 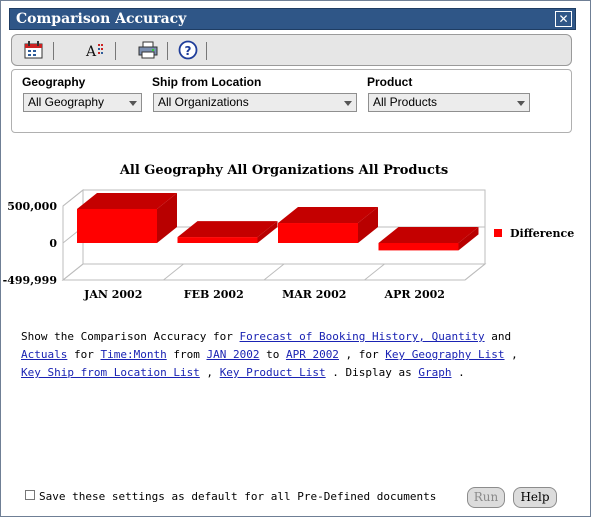 I want to click on save-default-checkbox, so click(x=30, y=495).